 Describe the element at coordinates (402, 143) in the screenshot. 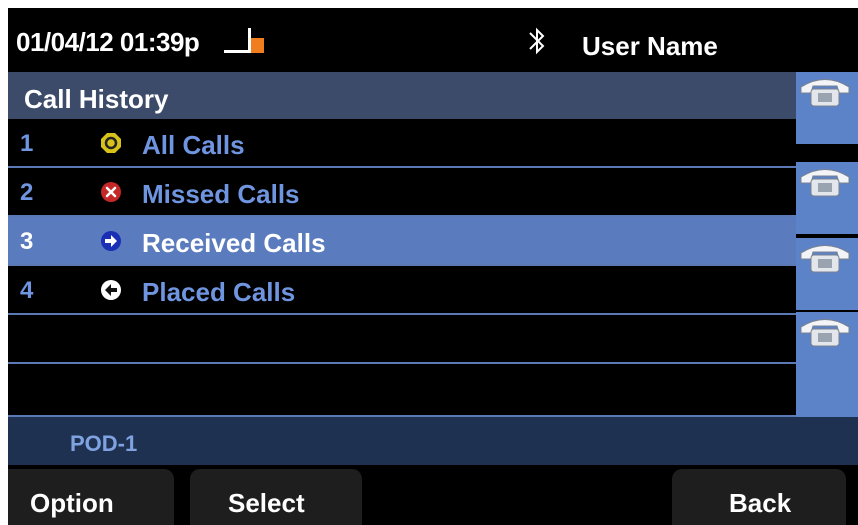

I see `list-item-all-calls: 1 All Calls` at that location.